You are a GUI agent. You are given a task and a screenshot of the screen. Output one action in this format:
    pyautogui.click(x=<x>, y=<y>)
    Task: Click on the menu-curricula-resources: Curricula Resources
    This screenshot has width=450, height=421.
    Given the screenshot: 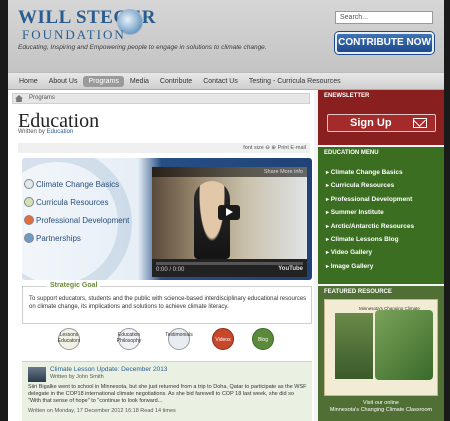 What is the action you would take?
    pyautogui.click(x=370, y=185)
    